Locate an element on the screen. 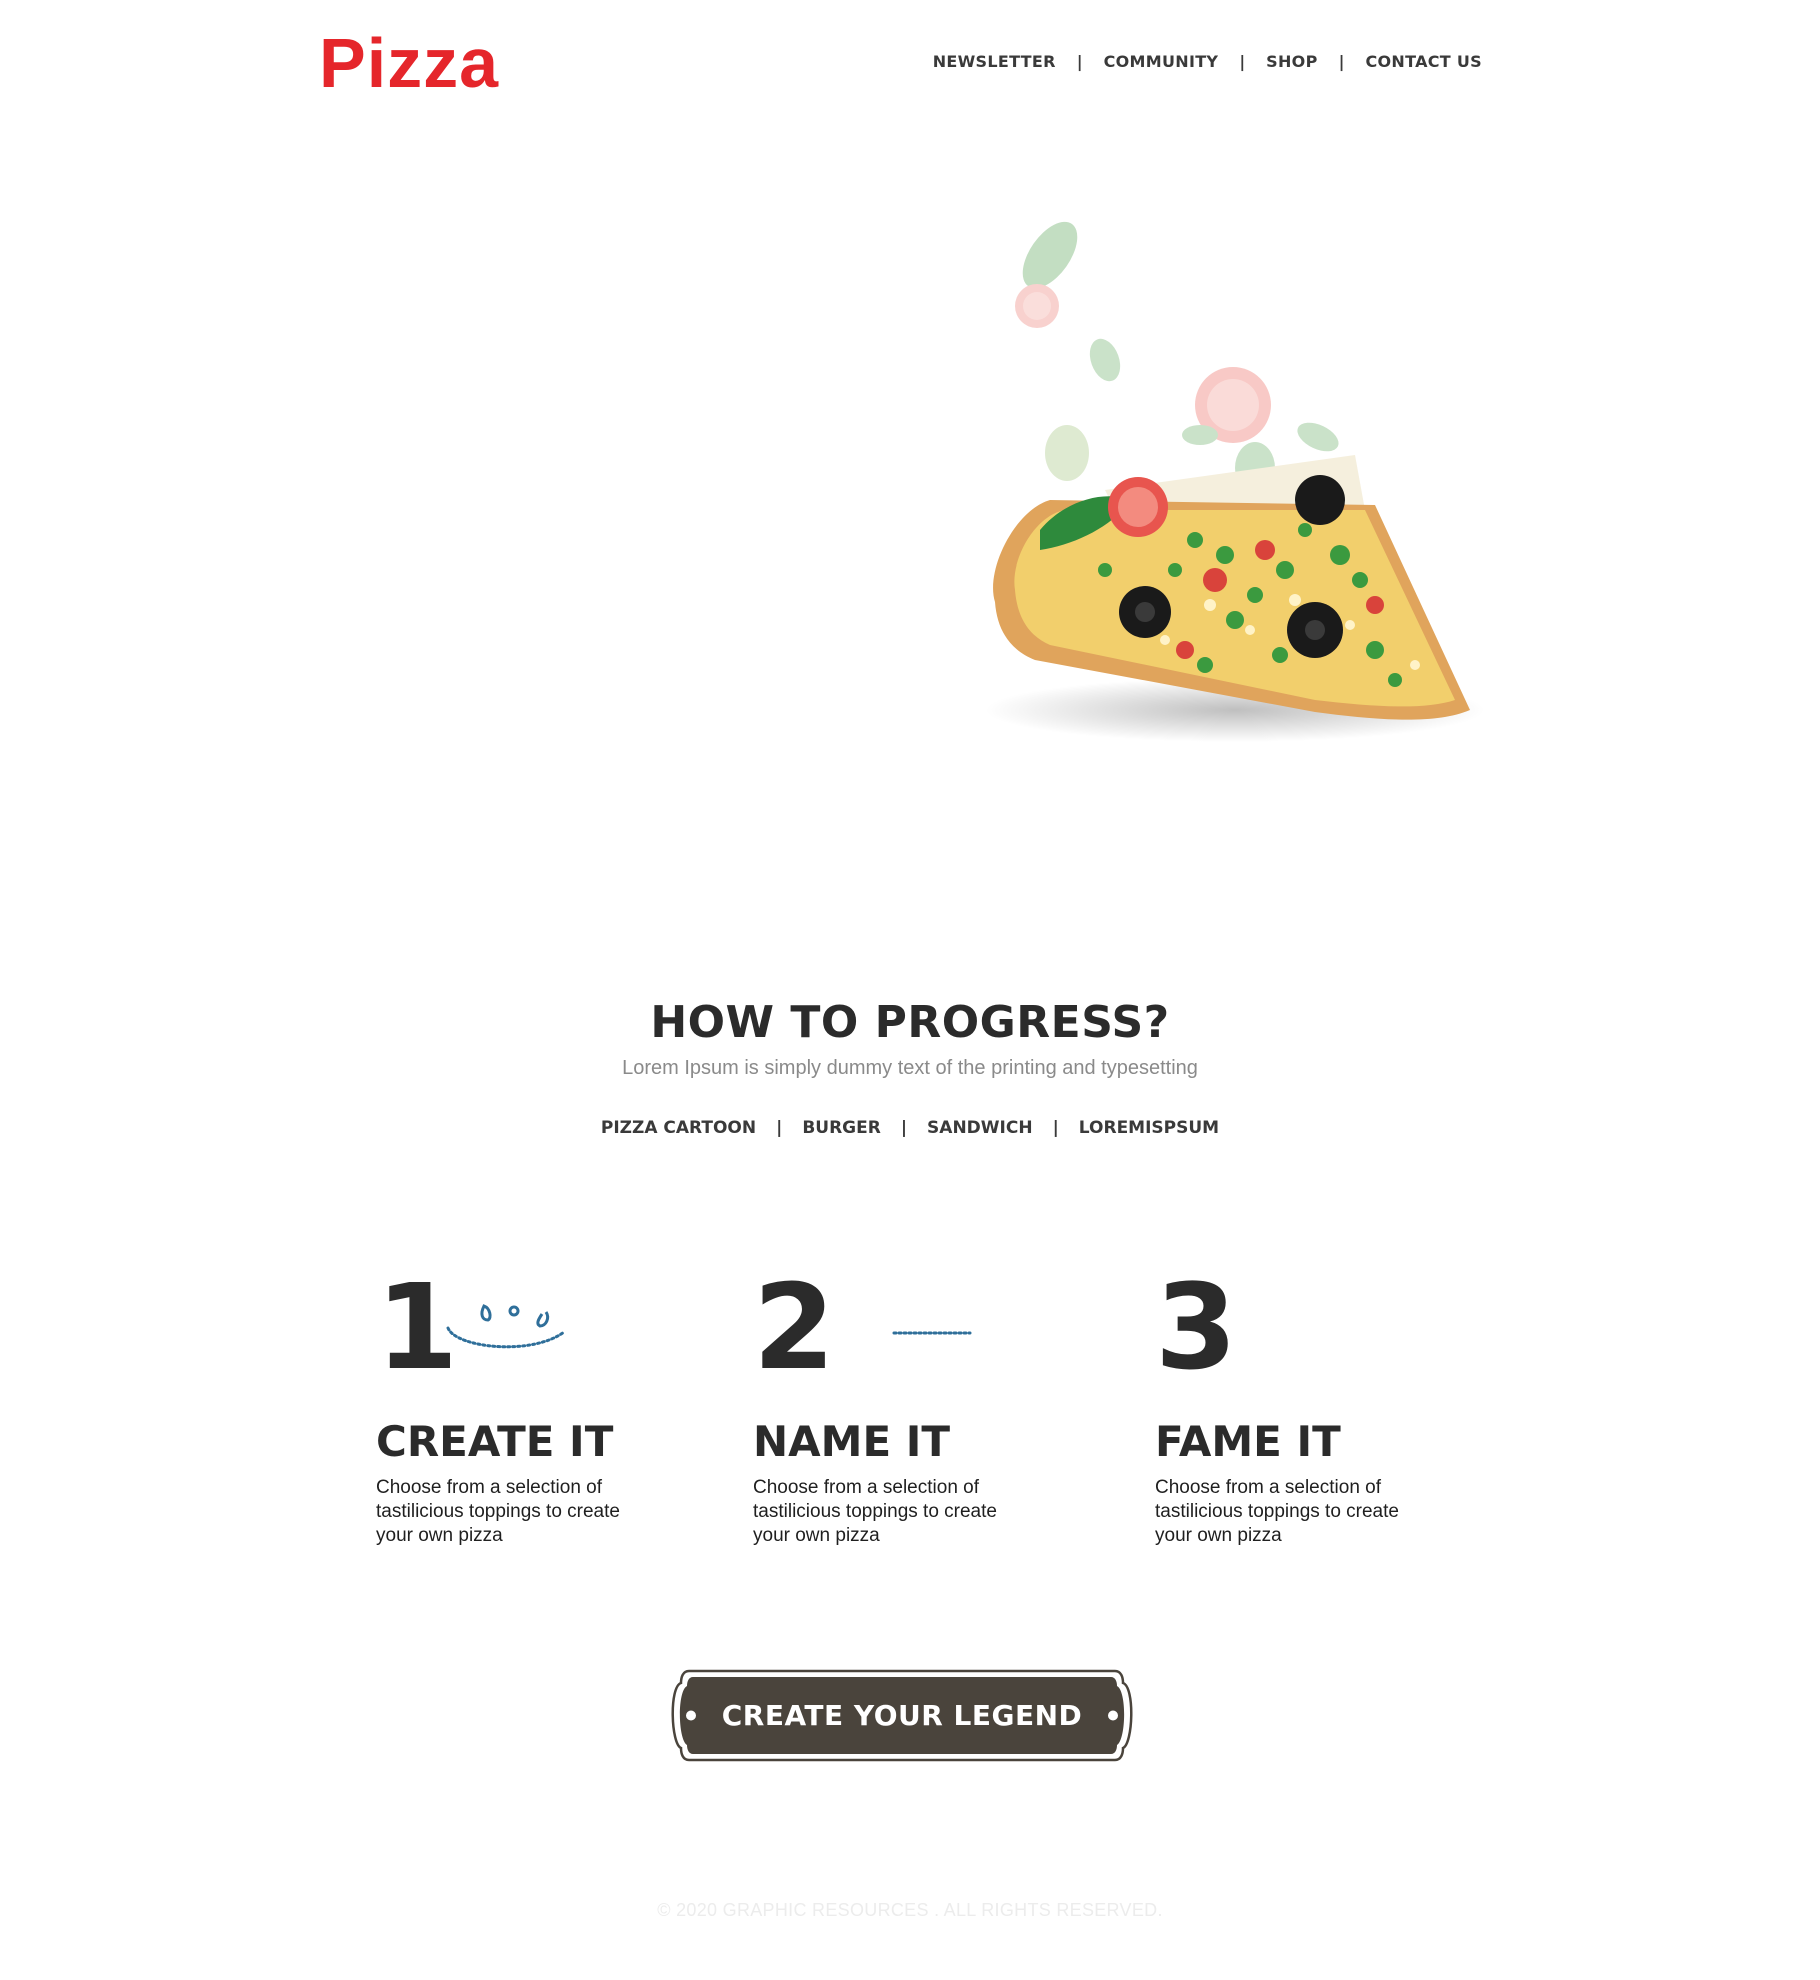 Image resolution: width=1820 pixels, height=1980 pixels. cta-label: CREATE YOUR LEGEND is located at coordinates (902, 1715).